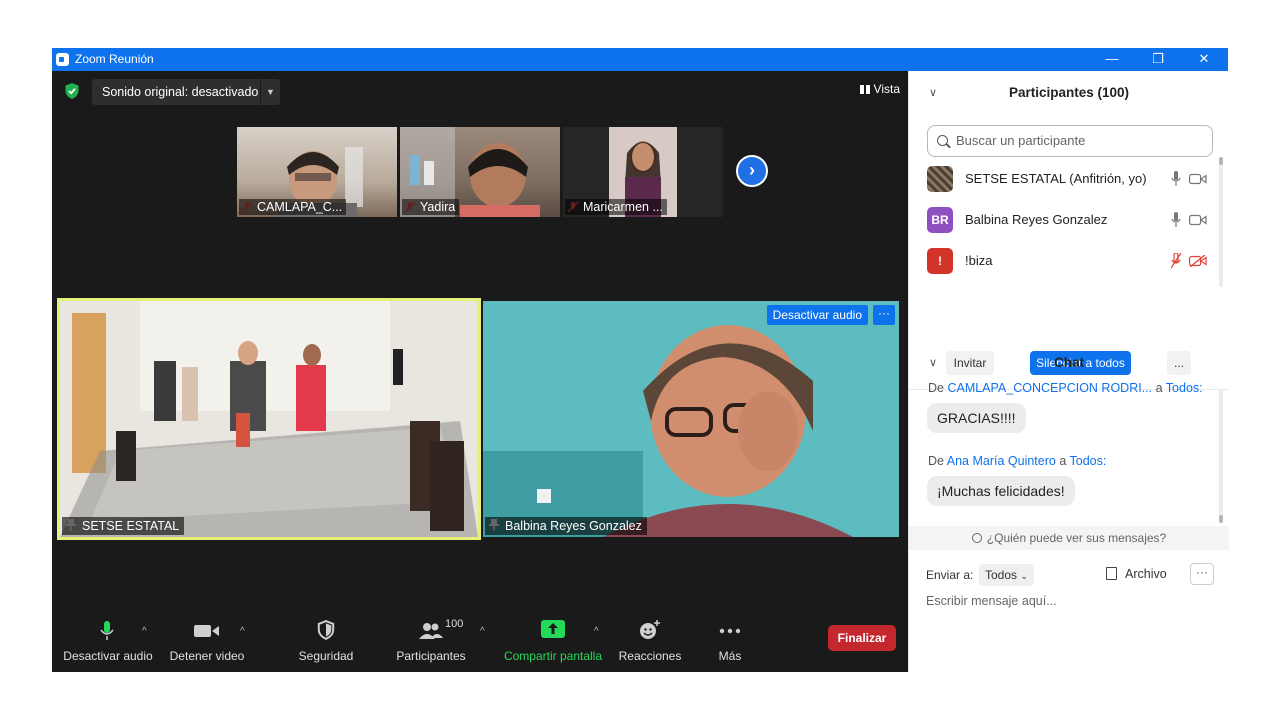 This screenshot has width=1280, height=720. What do you see at coordinates (886, 89) in the screenshot?
I see `view-label: Vista` at bounding box center [886, 89].